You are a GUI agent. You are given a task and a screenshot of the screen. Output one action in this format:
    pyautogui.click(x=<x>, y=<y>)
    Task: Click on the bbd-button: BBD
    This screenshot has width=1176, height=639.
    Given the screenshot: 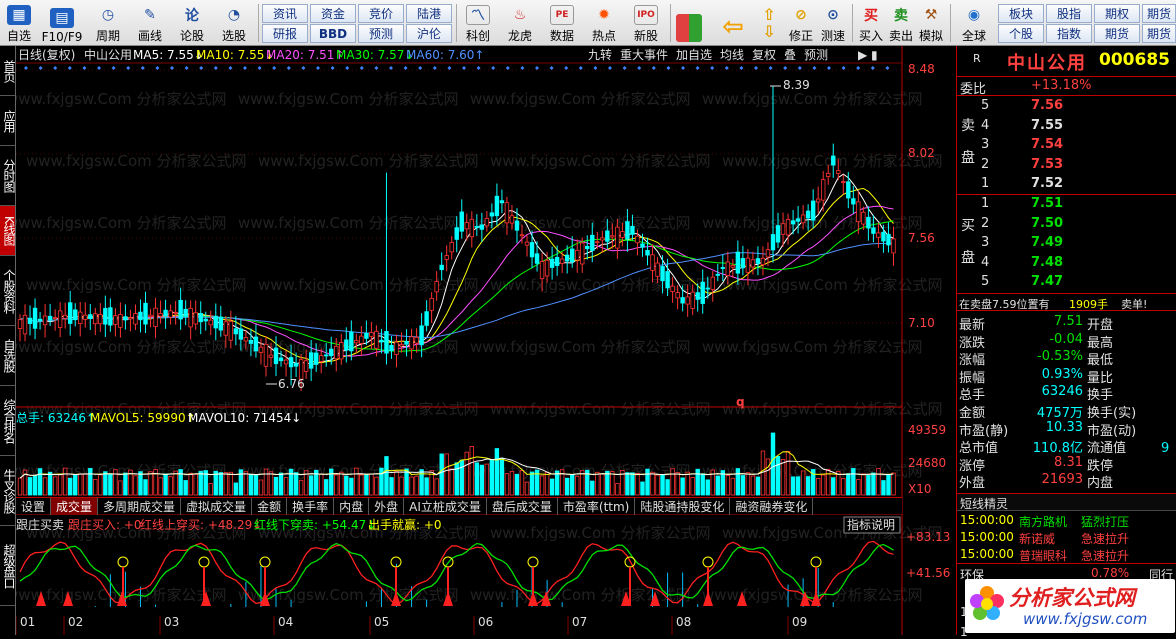 What is the action you would take?
    pyautogui.click(x=333, y=33)
    